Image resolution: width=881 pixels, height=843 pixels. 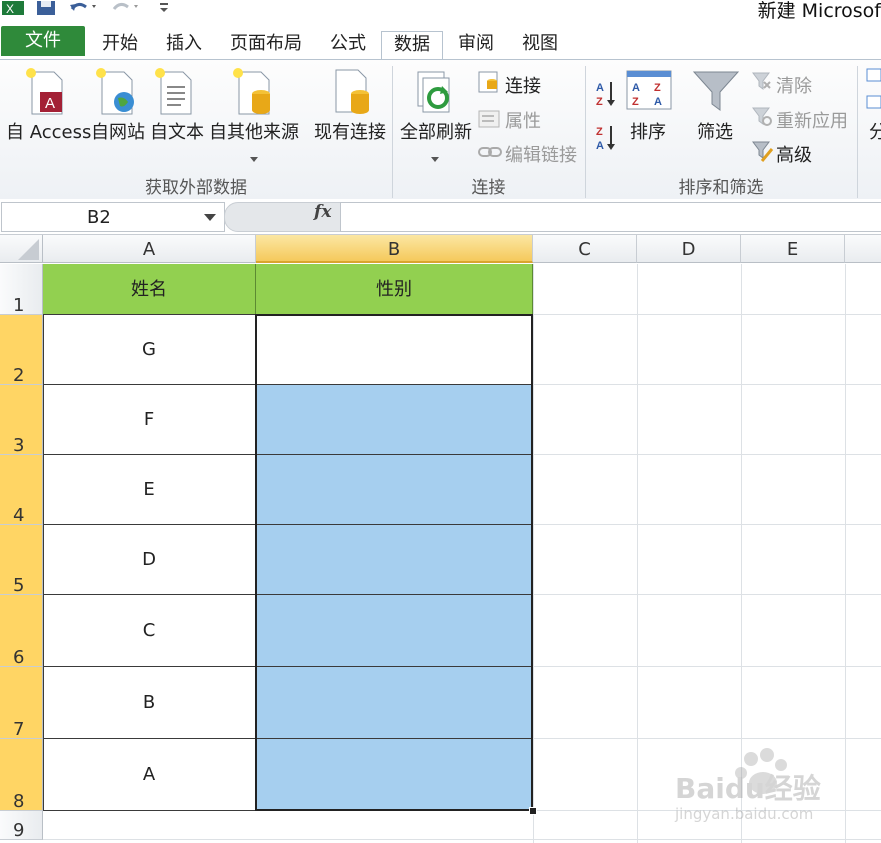 I want to click on redo-icon, so click(x=125, y=10).